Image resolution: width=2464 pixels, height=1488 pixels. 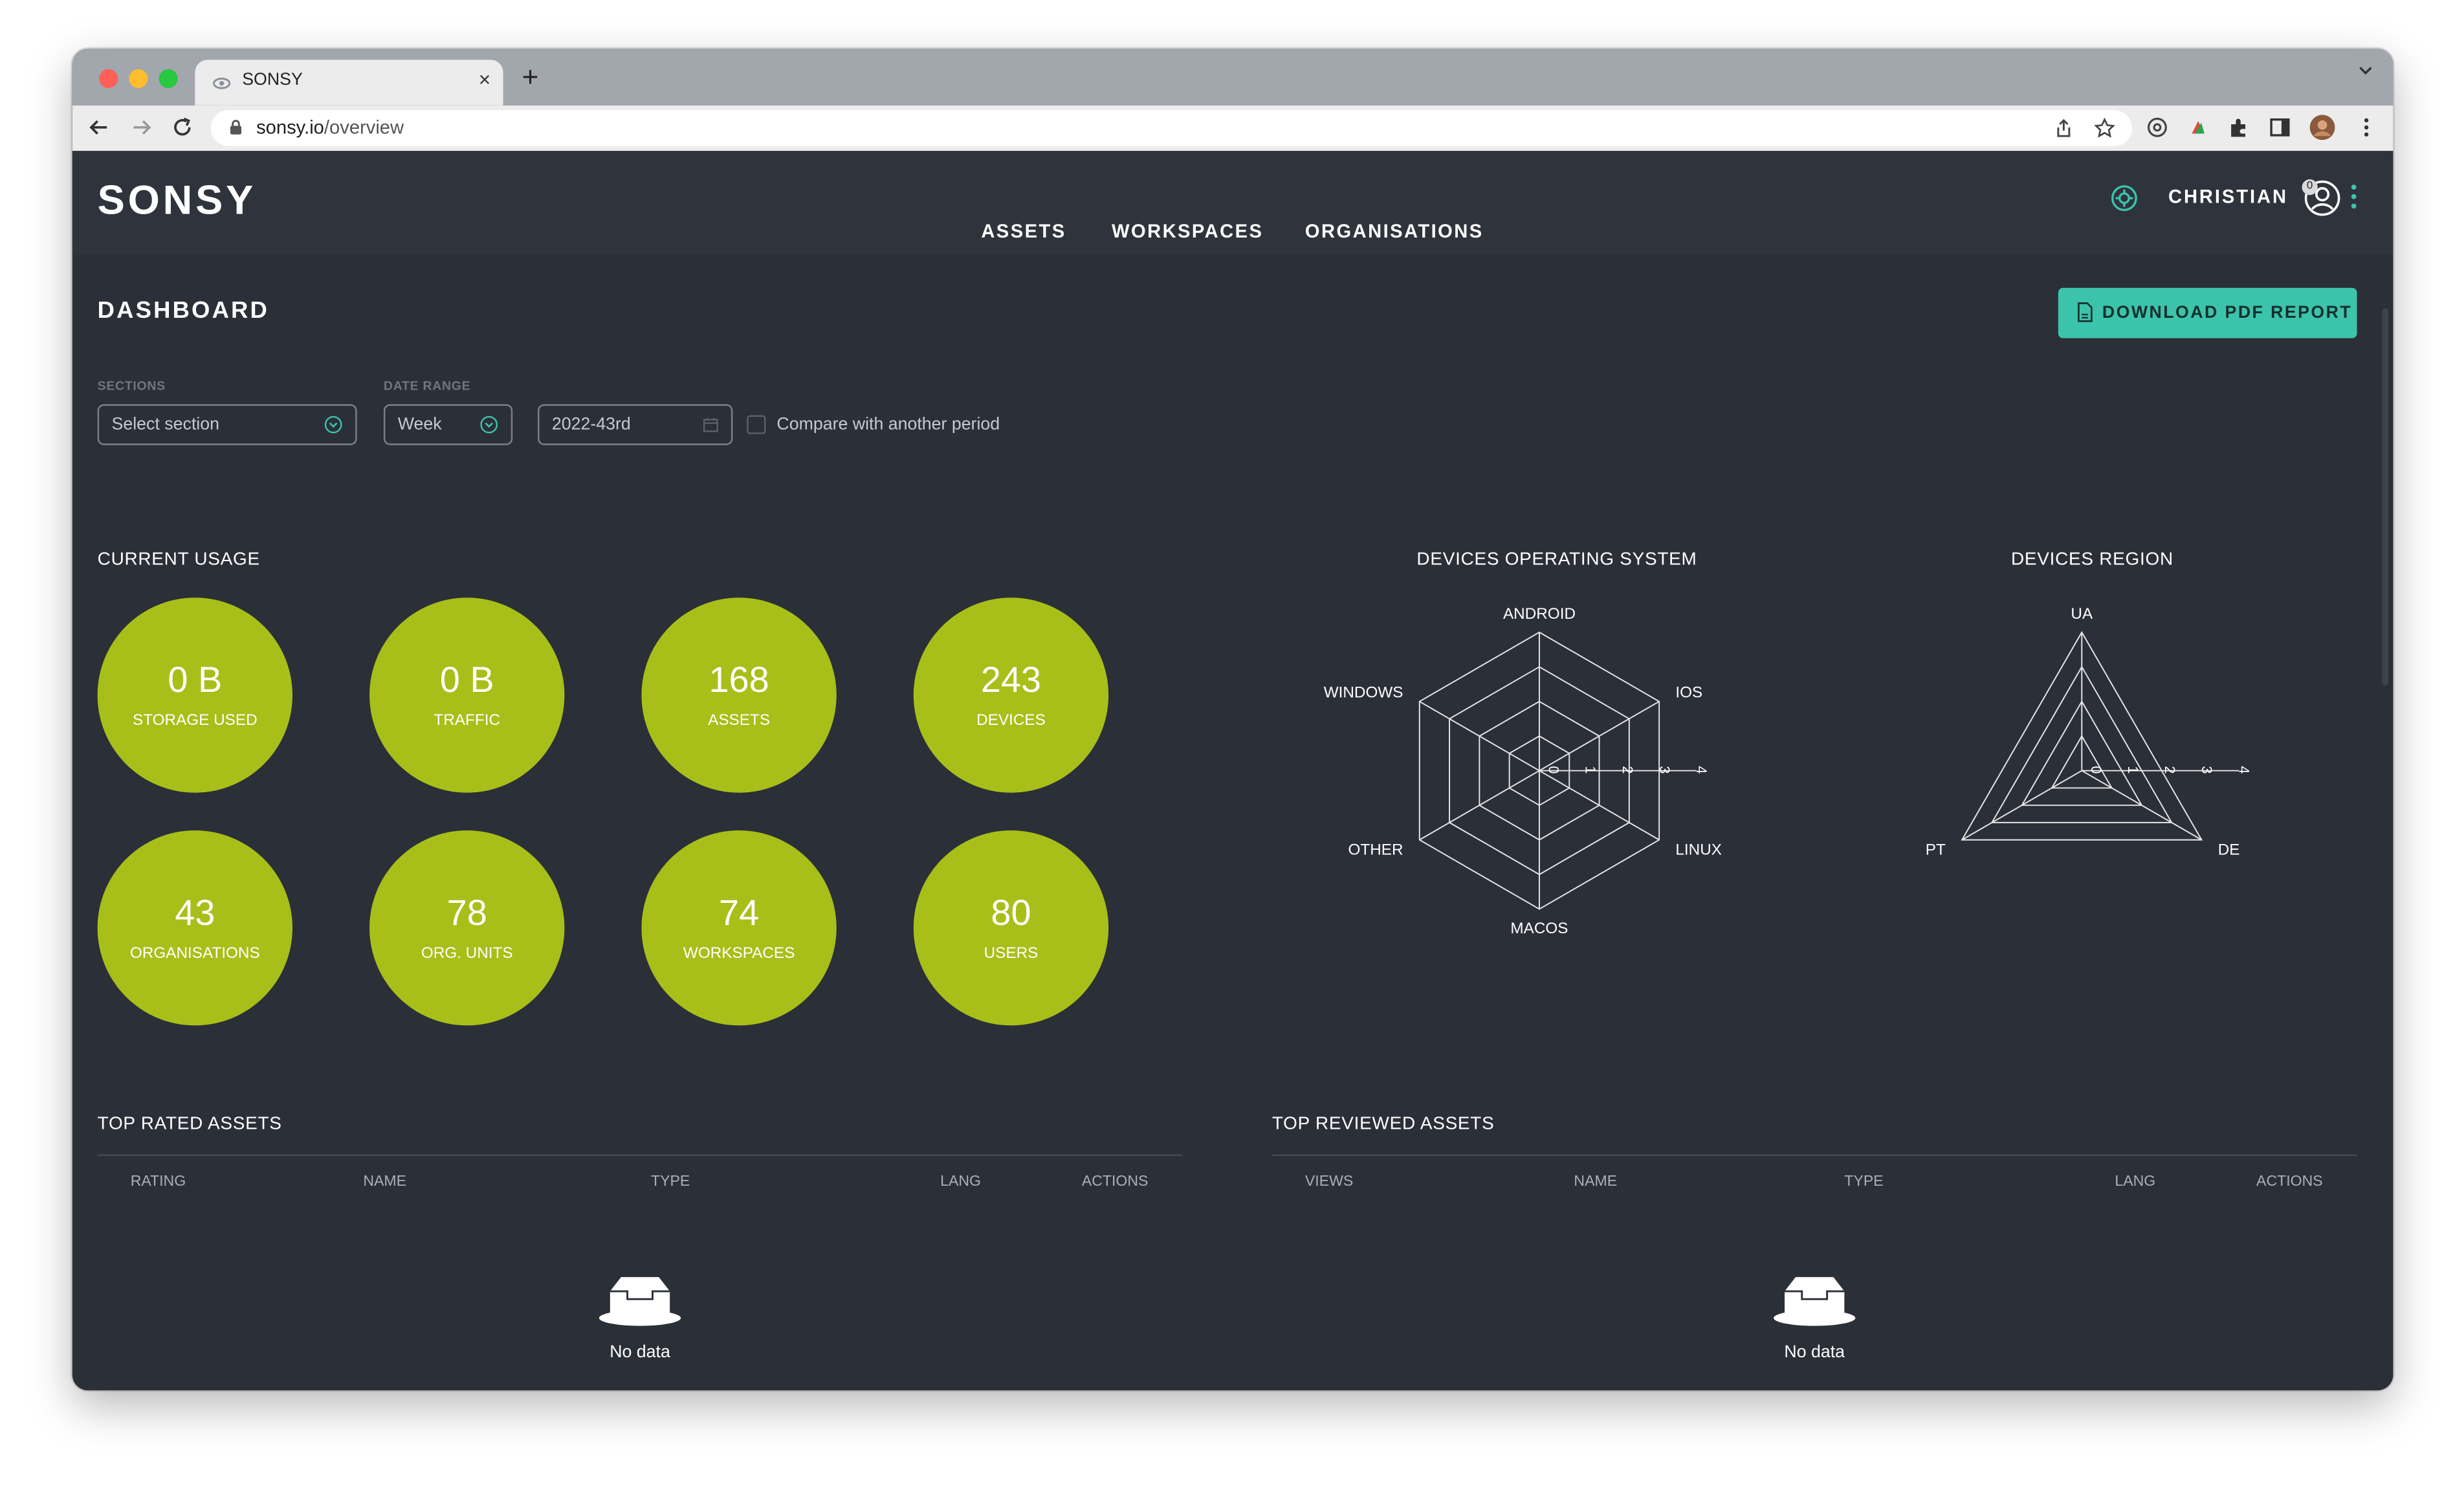 I want to click on usage-tile-label: ORG. UNITS, so click(x=467, y=954).